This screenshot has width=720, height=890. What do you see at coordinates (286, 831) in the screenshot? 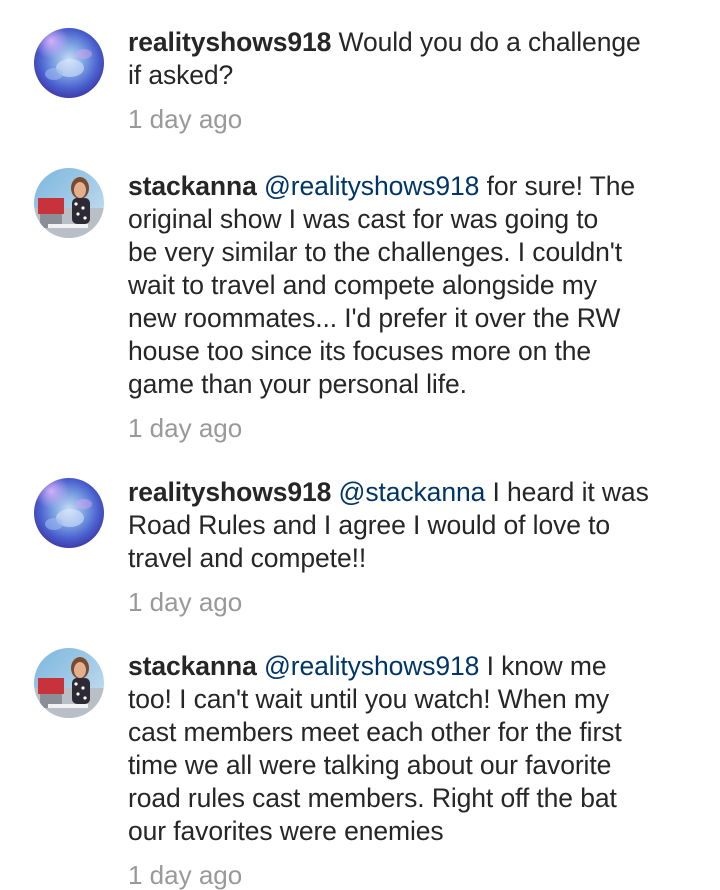
I see `comment-text-line: our favorites were enemies` at bounding box center [286, 831].